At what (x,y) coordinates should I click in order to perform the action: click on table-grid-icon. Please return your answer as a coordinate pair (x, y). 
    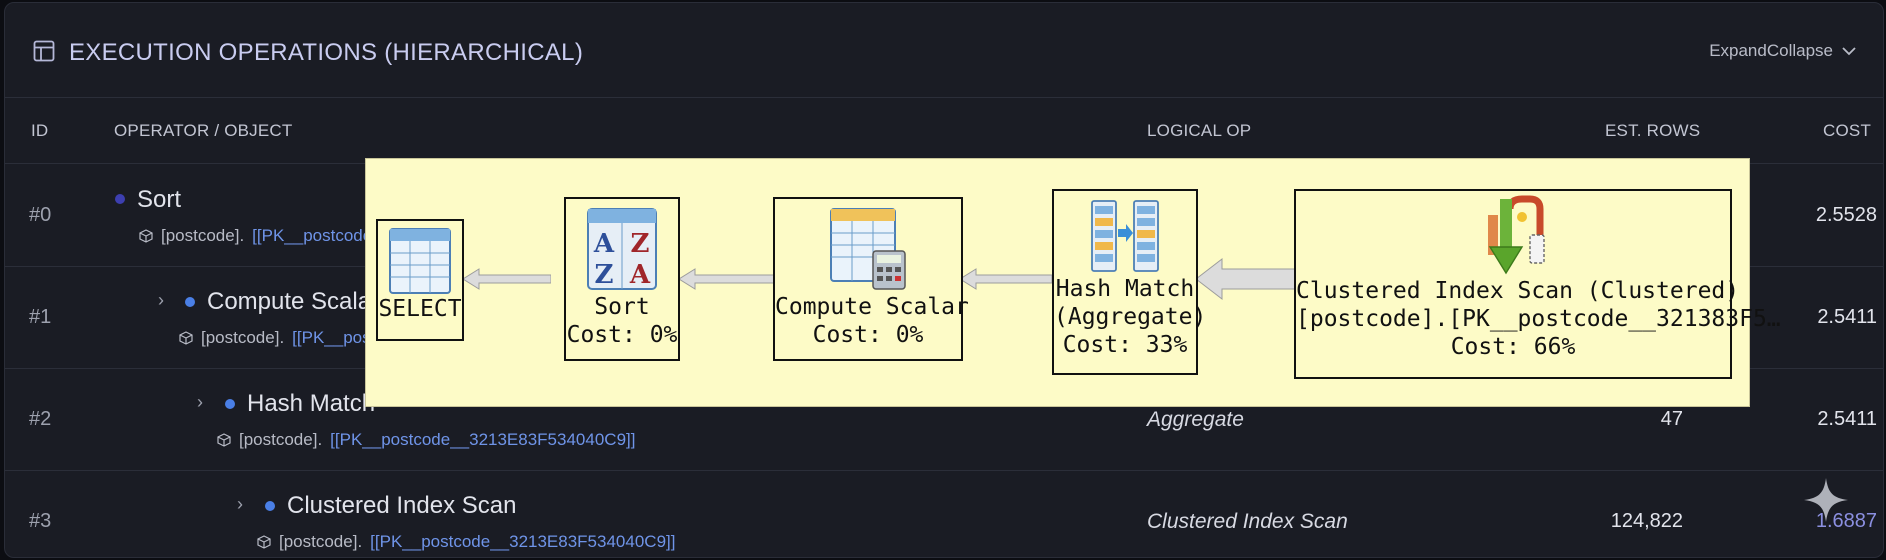
    Looking at the image, I should click on (420, 261).